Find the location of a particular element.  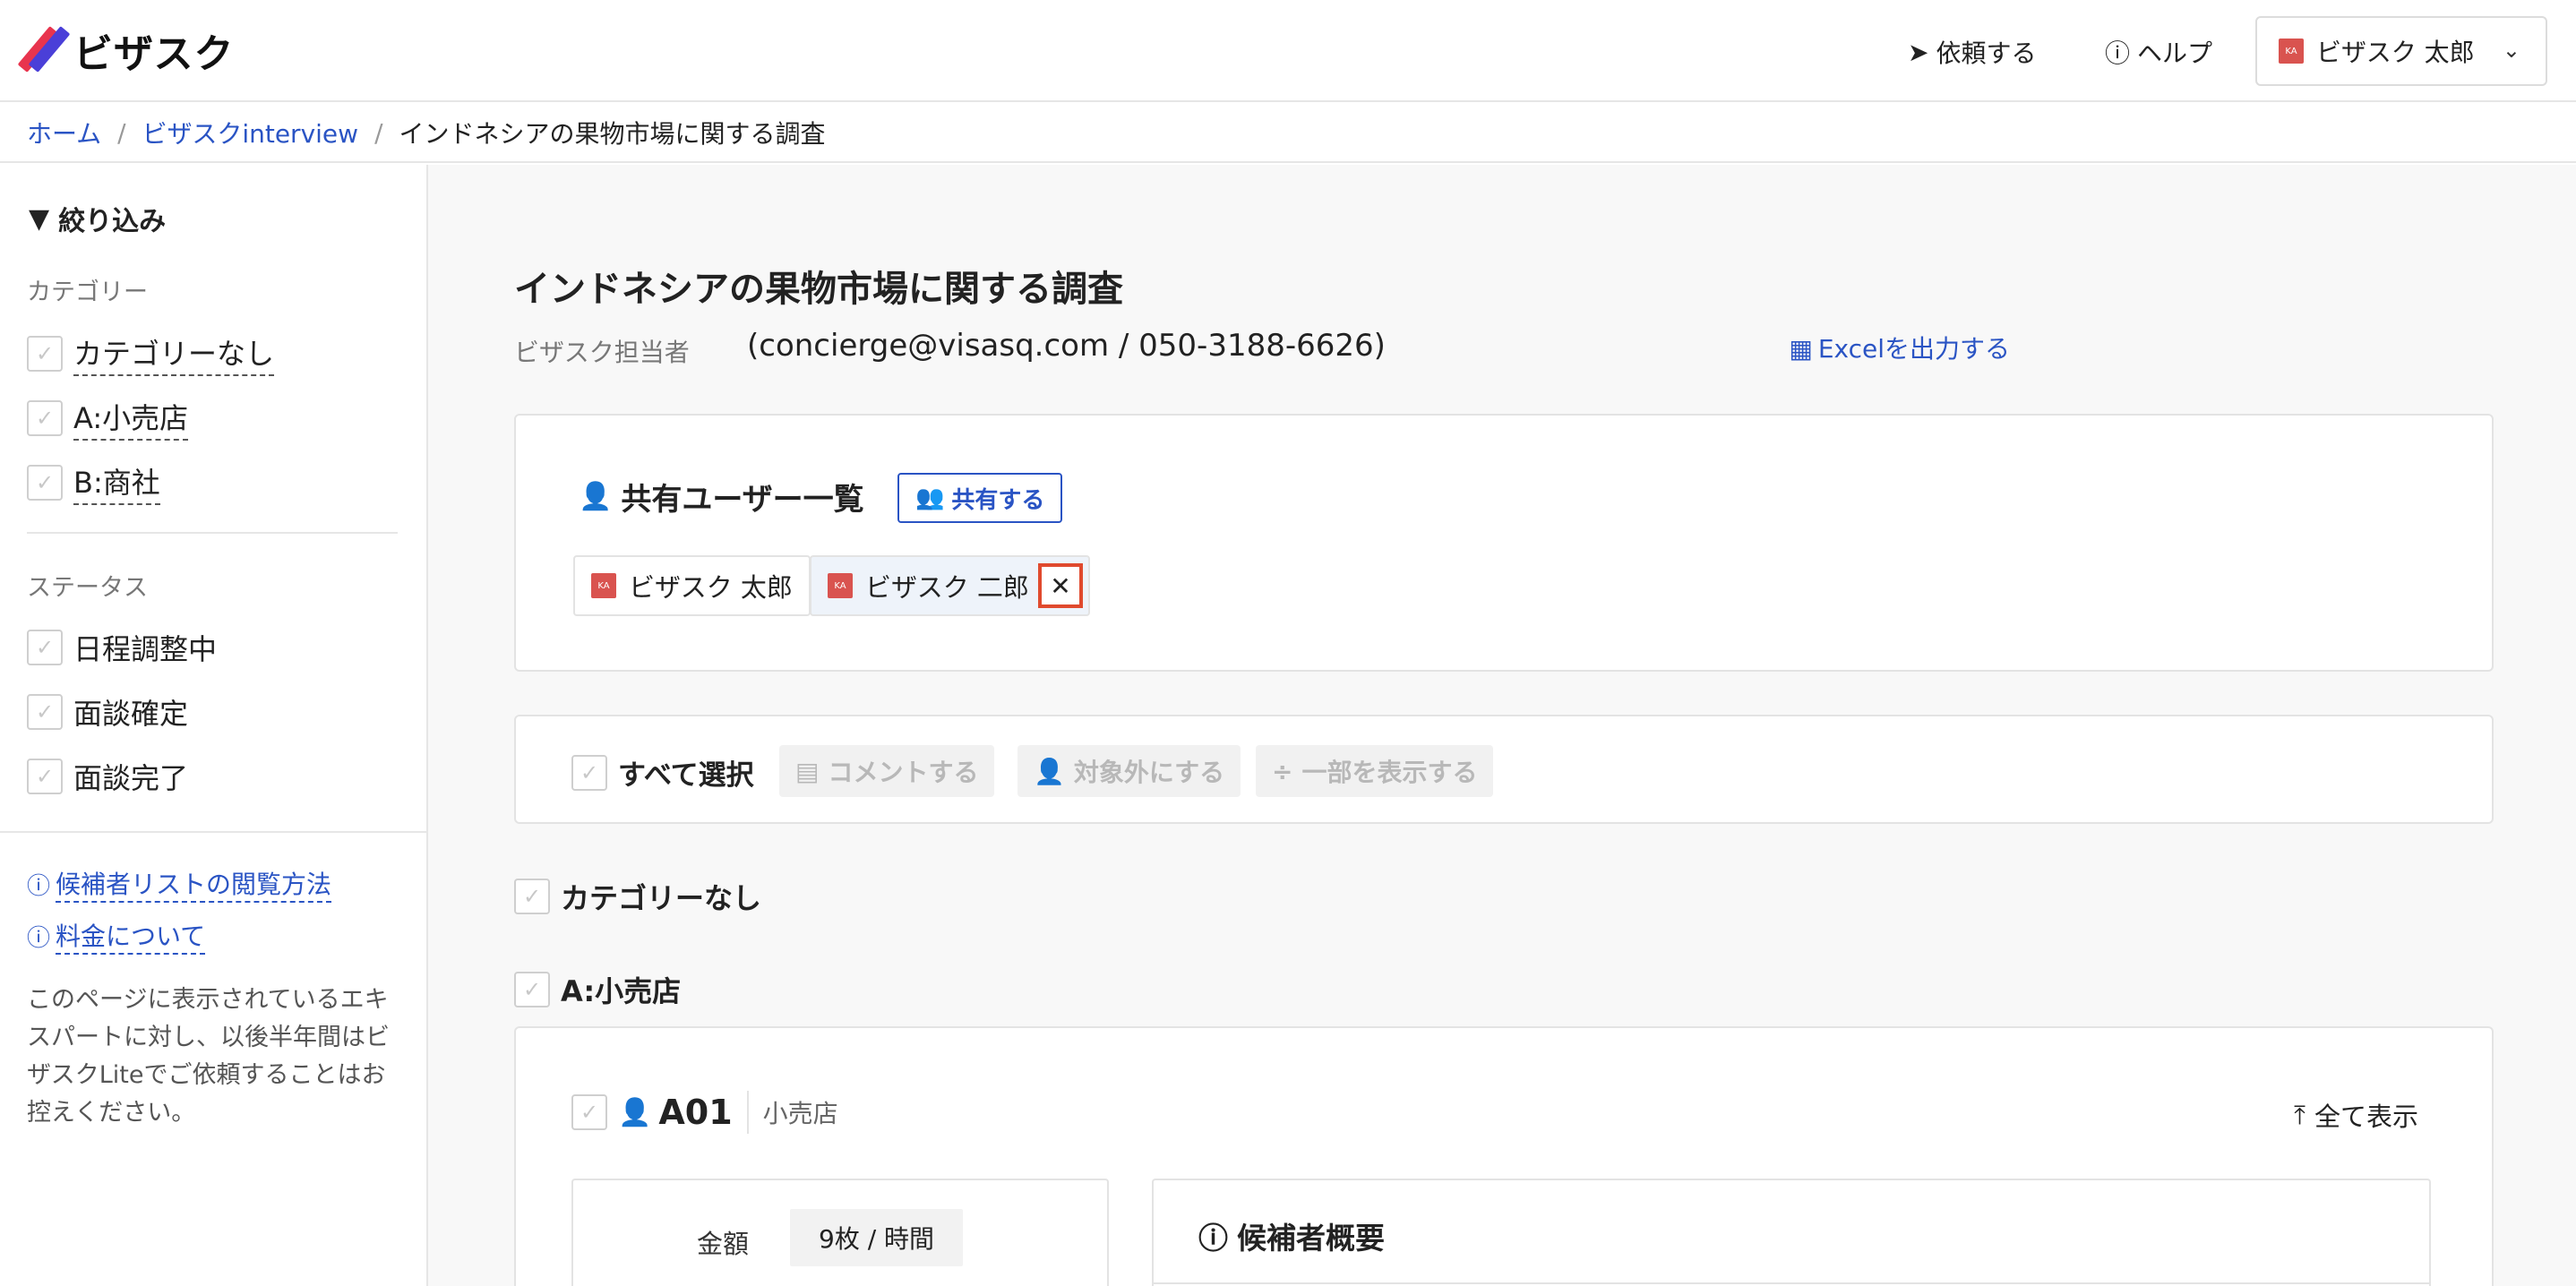

price-box: 金額 9枚 / 時間 is located at coordinates (840, 1233).